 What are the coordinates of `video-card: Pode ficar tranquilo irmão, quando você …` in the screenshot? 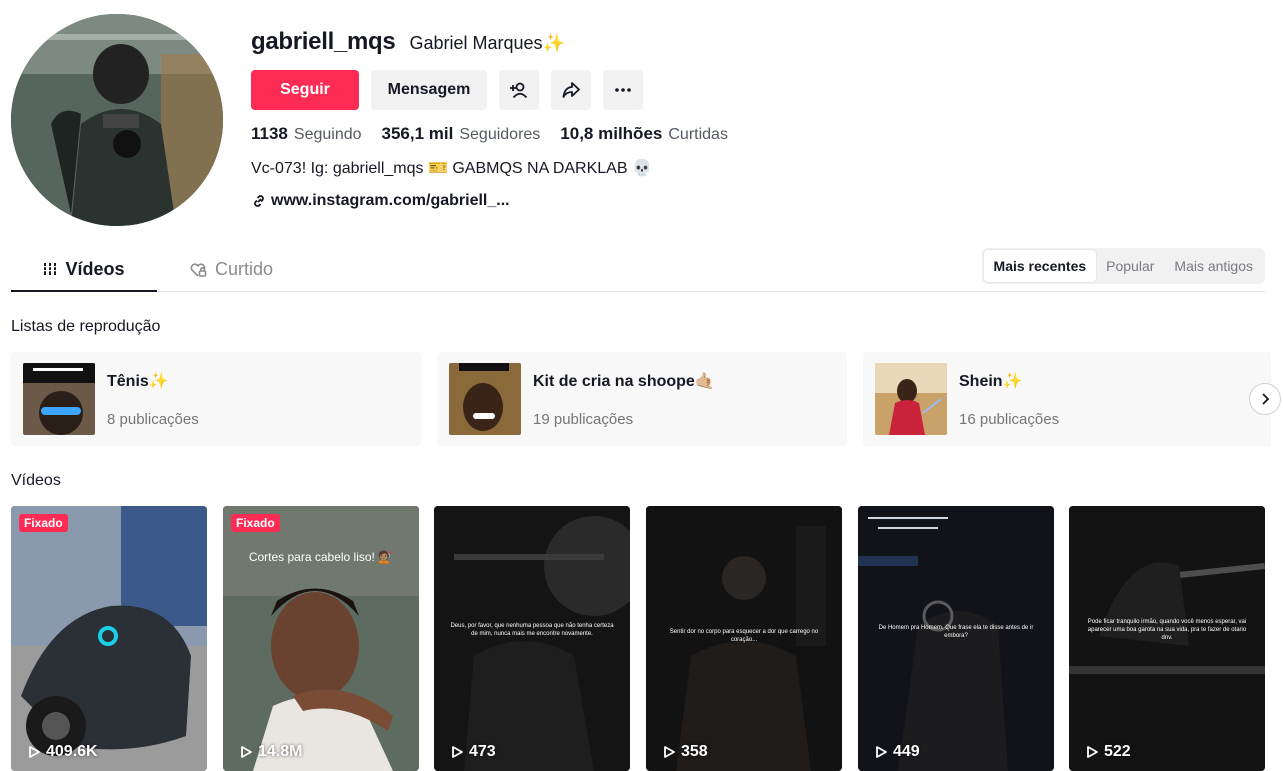 It's located at (1167, 638).